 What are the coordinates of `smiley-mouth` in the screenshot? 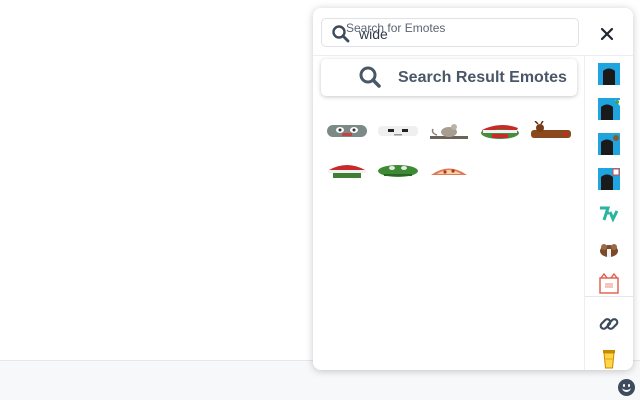 It's located at (626, 389).